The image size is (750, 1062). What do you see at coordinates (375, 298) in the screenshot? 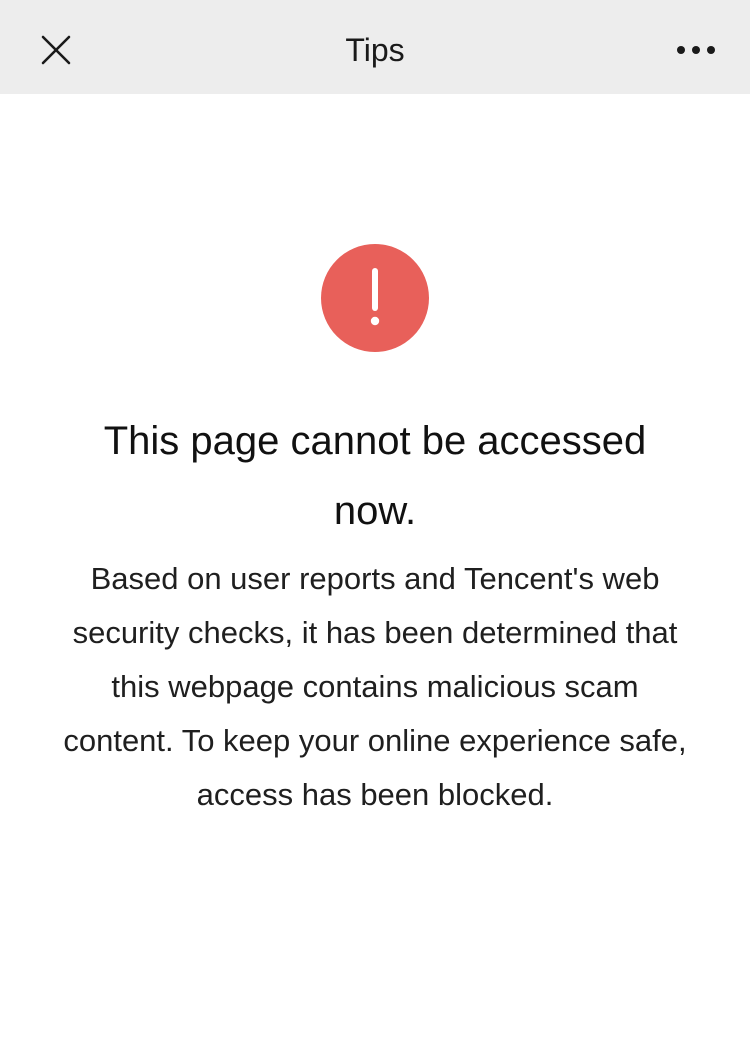
I see `exclamation-icon` at bounding box center [375, 298].